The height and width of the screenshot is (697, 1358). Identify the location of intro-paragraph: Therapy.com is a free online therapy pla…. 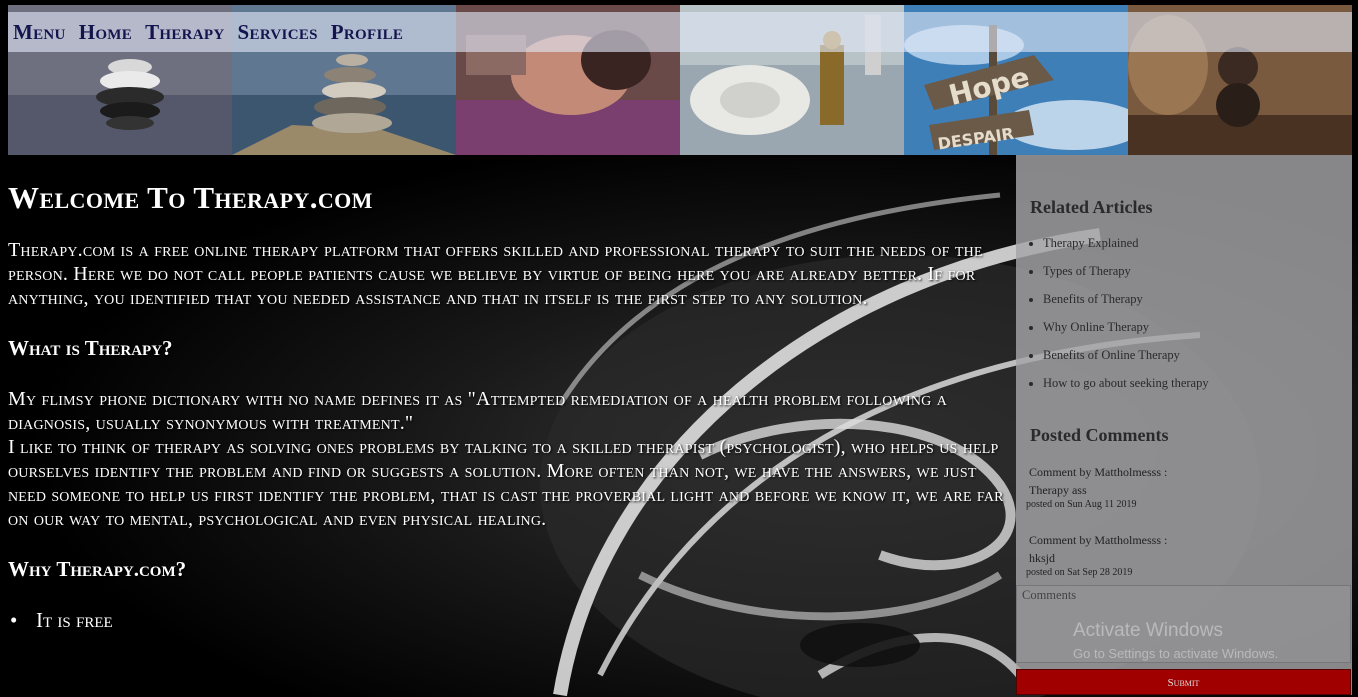
(495, 274).